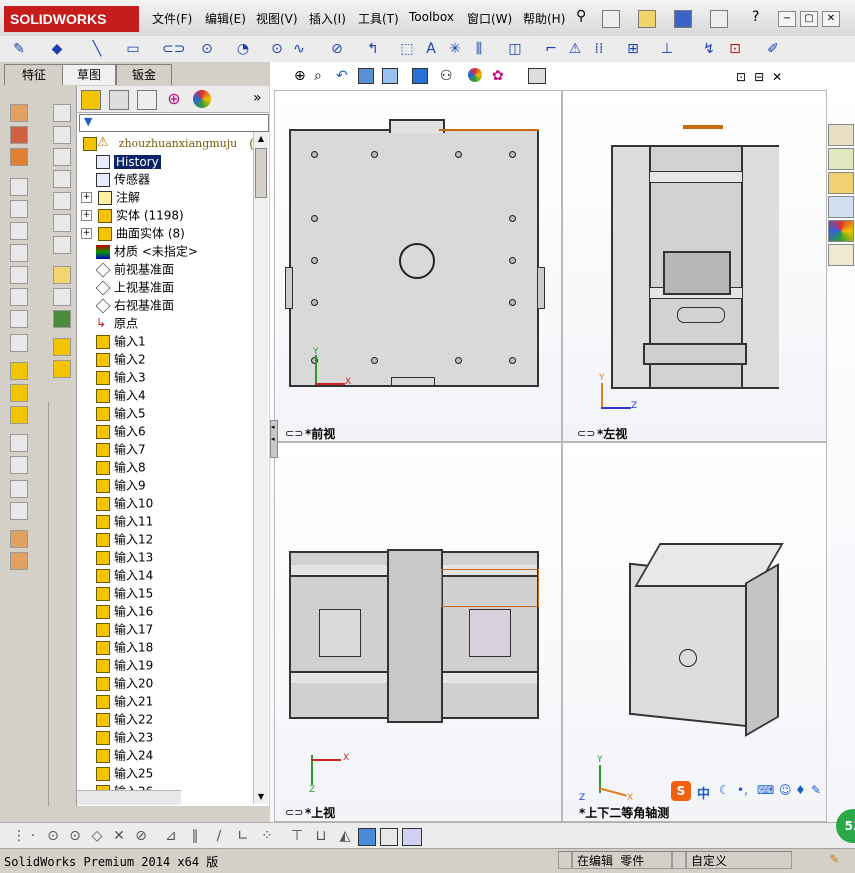 This screenshot has width=855, height=873. I want to click on tree-node: 输入15, so click(115, 593).